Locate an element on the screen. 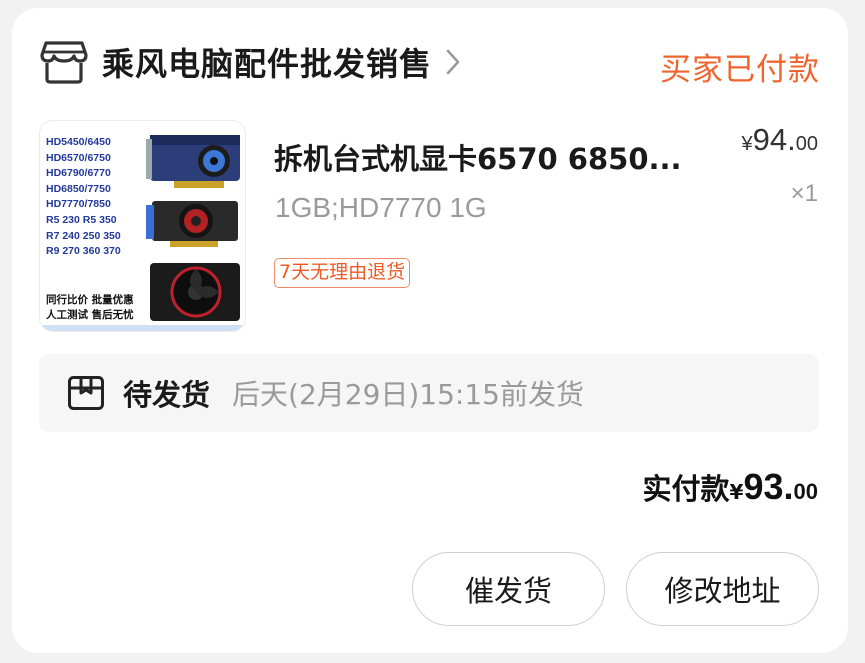 The image size is (865, 663). thumbnail-footer: 同行比价 批量优惠 人工测试 售后无忧 is located at coordinates (101, 308).